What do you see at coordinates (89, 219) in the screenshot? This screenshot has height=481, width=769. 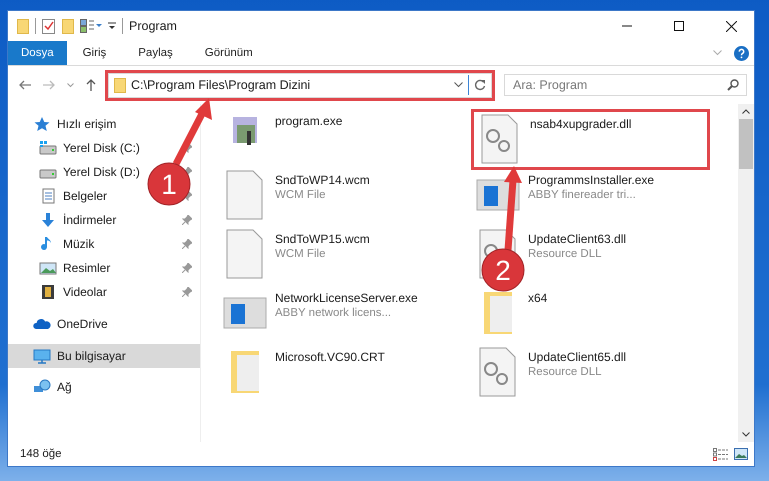 I see `nav-item: İndirmeler` at bounding box center [89, 219].